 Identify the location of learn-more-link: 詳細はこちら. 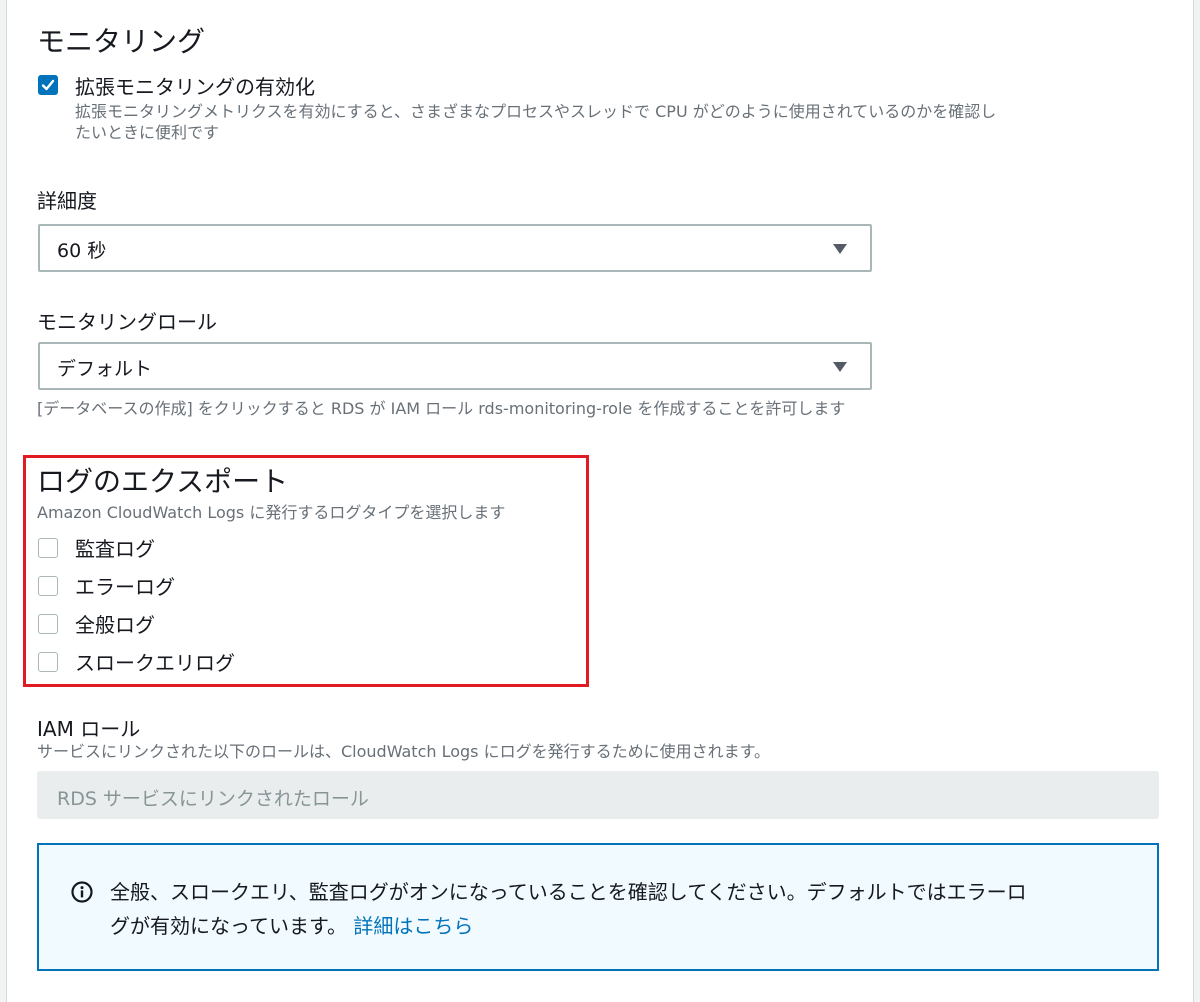
(413, 926).